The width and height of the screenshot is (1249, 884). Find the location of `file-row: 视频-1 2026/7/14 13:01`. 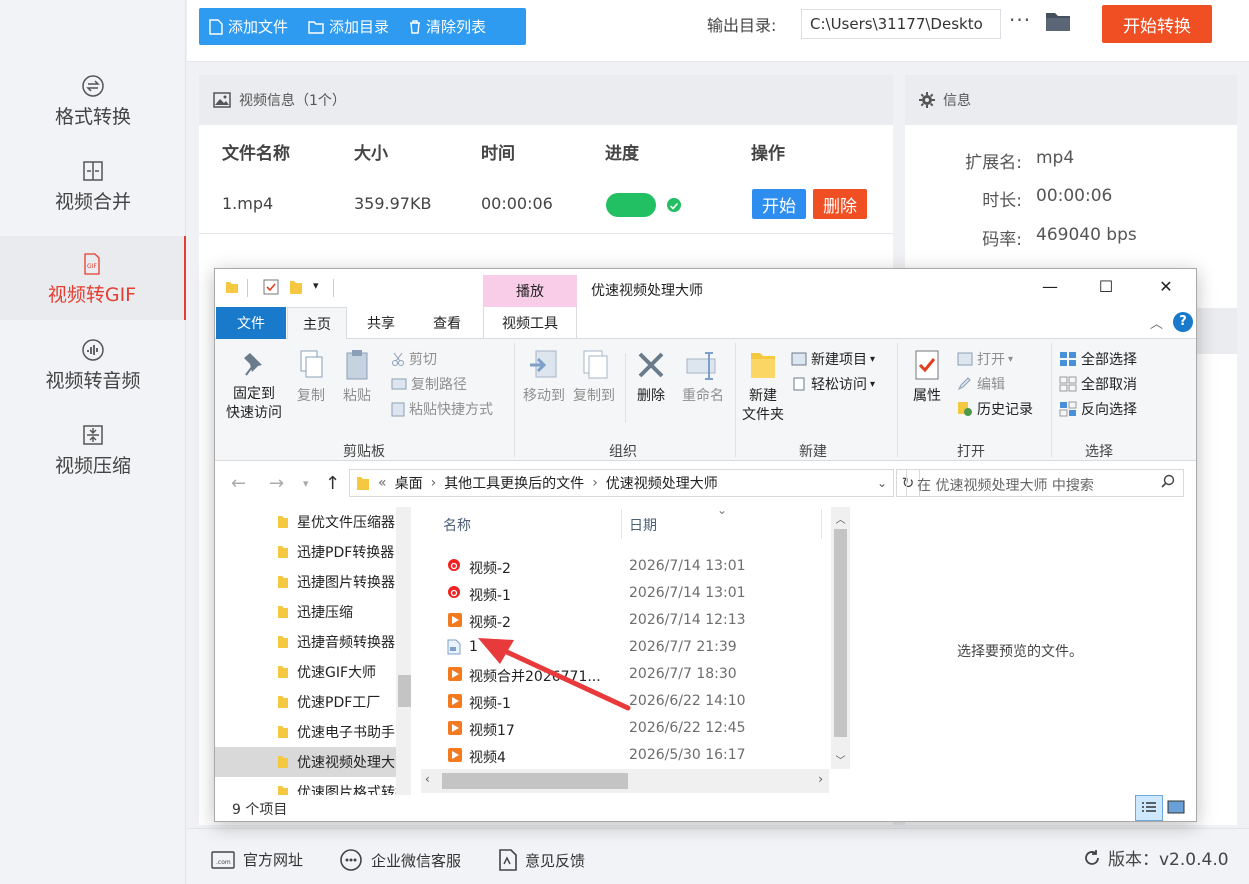

file-row: 视频-1 2026/7/14 13:01 is located at coordinates (625, 593).